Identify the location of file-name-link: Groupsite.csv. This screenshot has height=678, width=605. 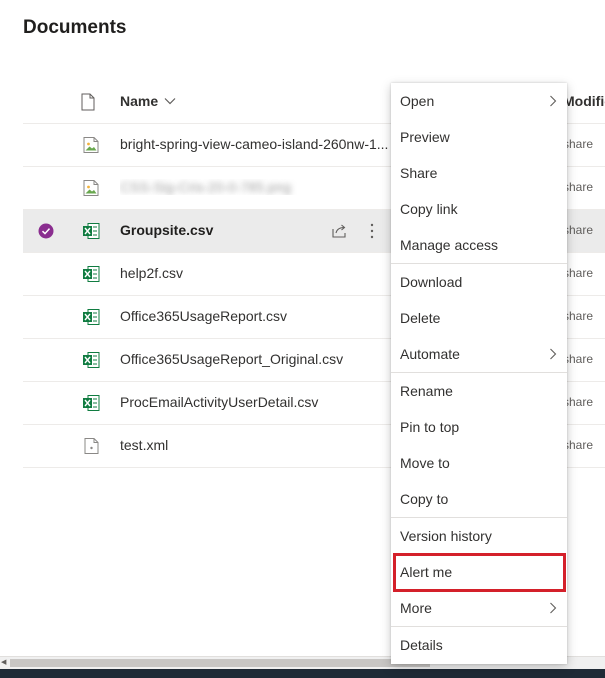
(255, 230).